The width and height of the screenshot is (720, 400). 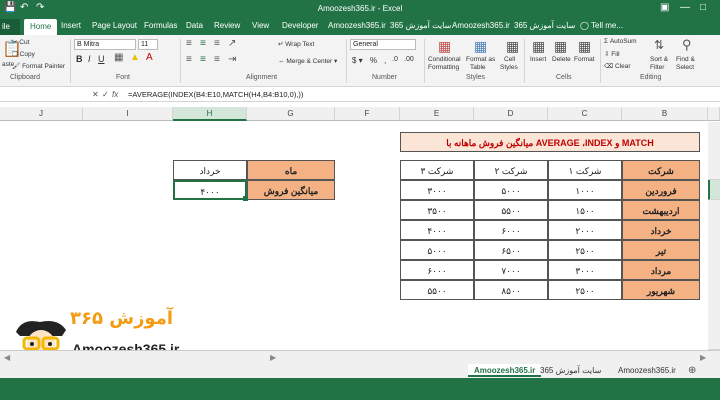 I want to click on table-cell: ۱۰۰۰, so click(x=585, y=190).